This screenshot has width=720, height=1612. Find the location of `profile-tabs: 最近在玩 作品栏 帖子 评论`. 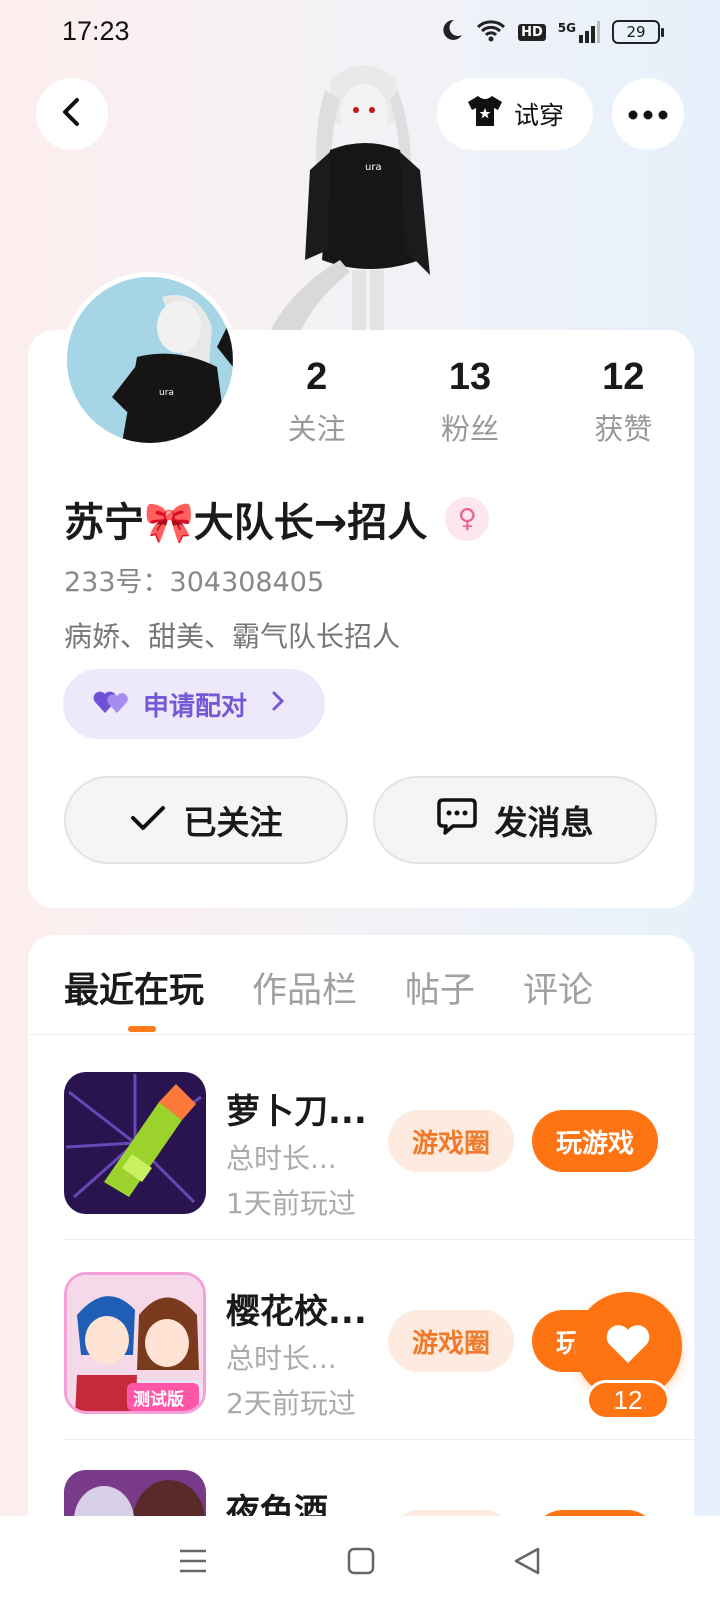

profile-tabs: 最近在玩 作品栏 帖子 评论 is located at coordinates (352, 987).